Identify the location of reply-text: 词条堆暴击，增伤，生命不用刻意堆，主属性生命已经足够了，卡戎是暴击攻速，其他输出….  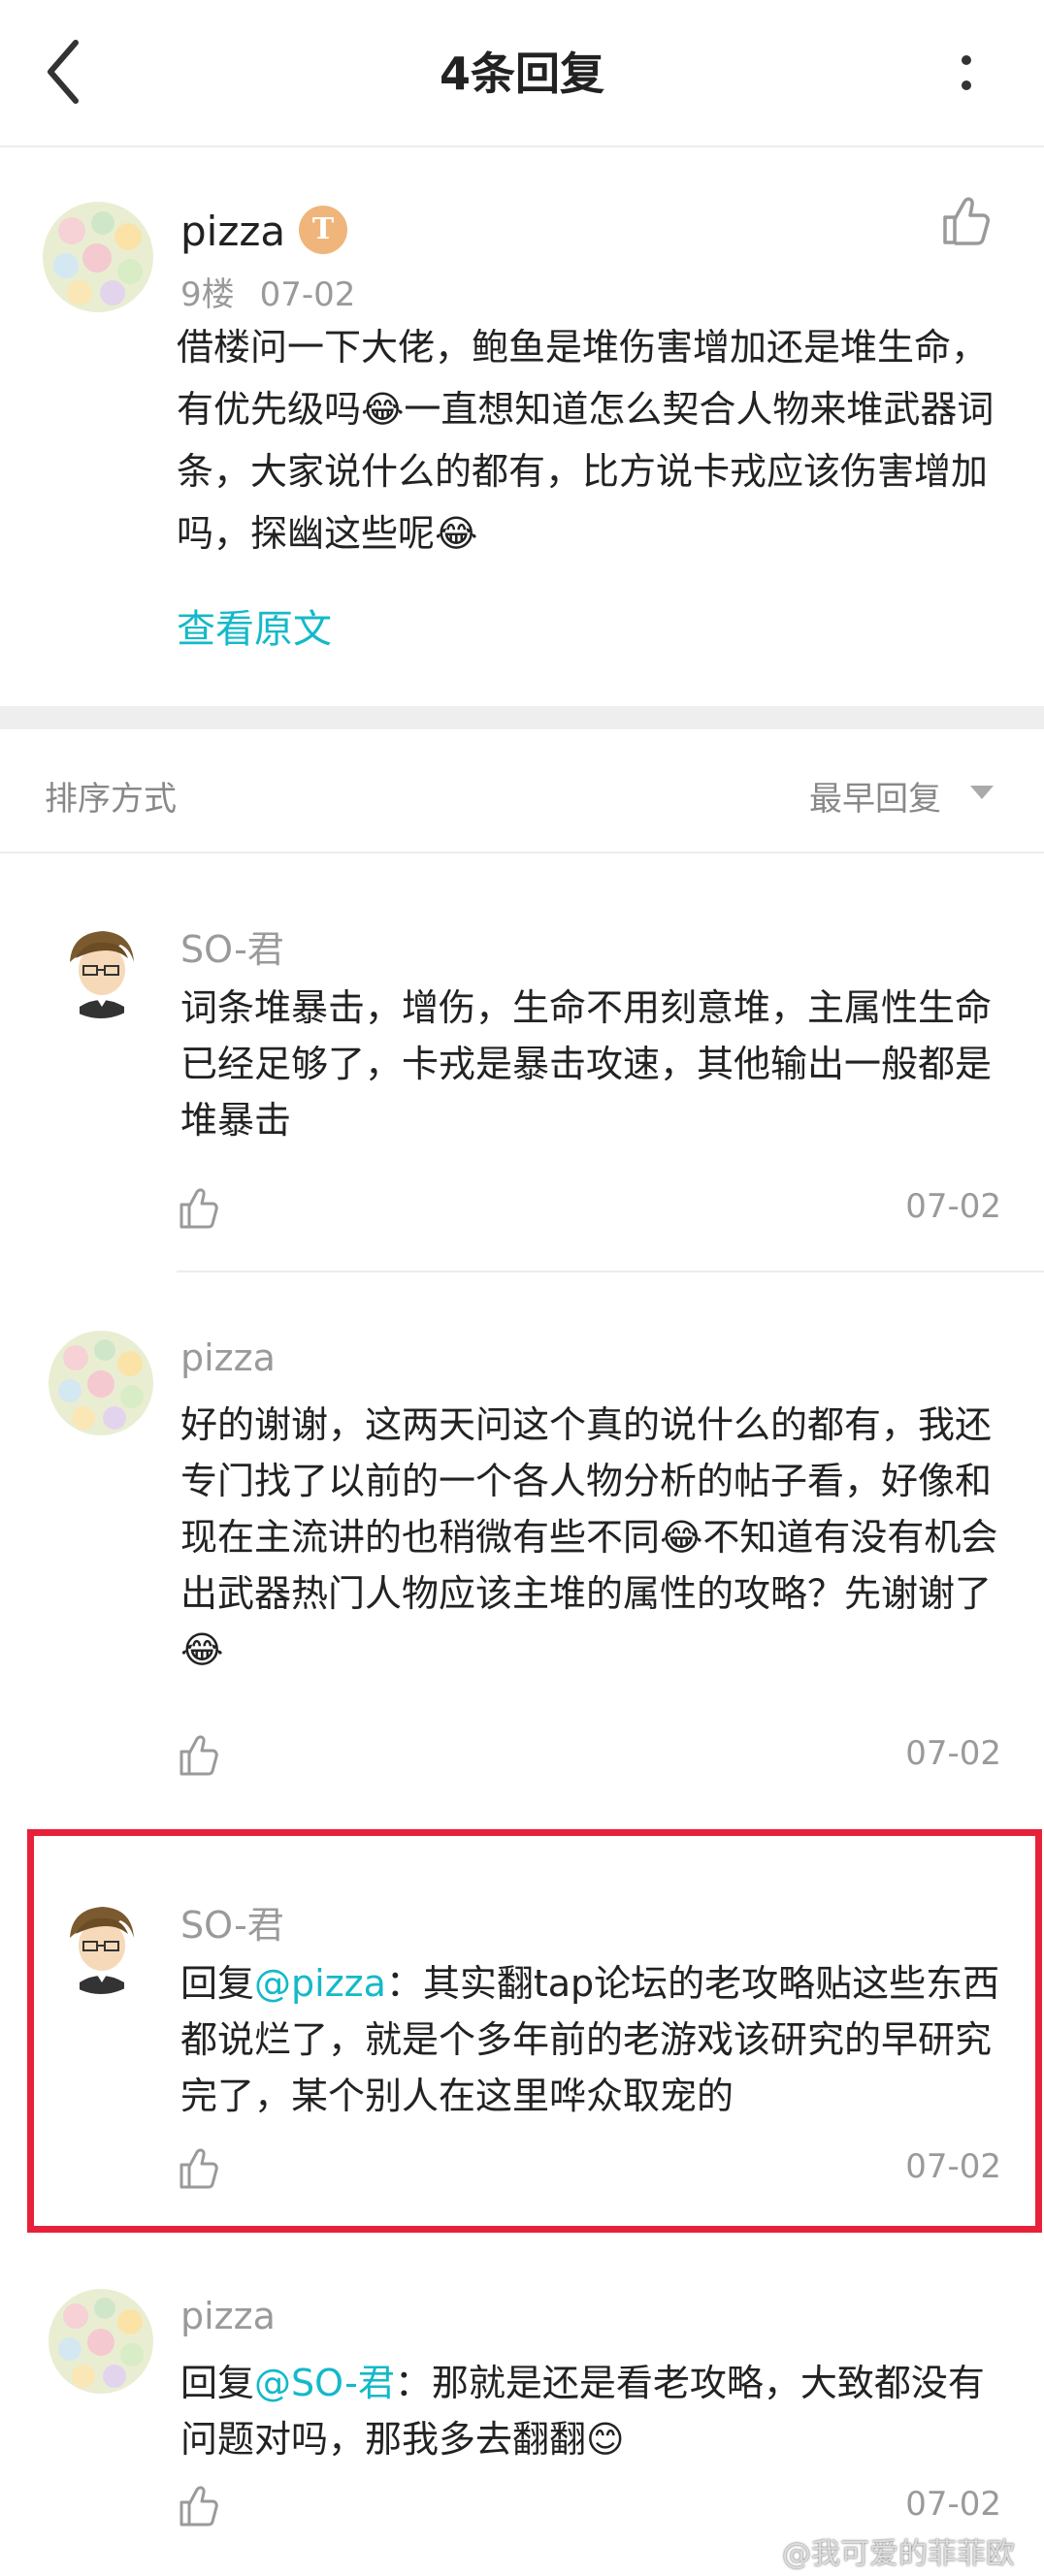
(586, 1064).